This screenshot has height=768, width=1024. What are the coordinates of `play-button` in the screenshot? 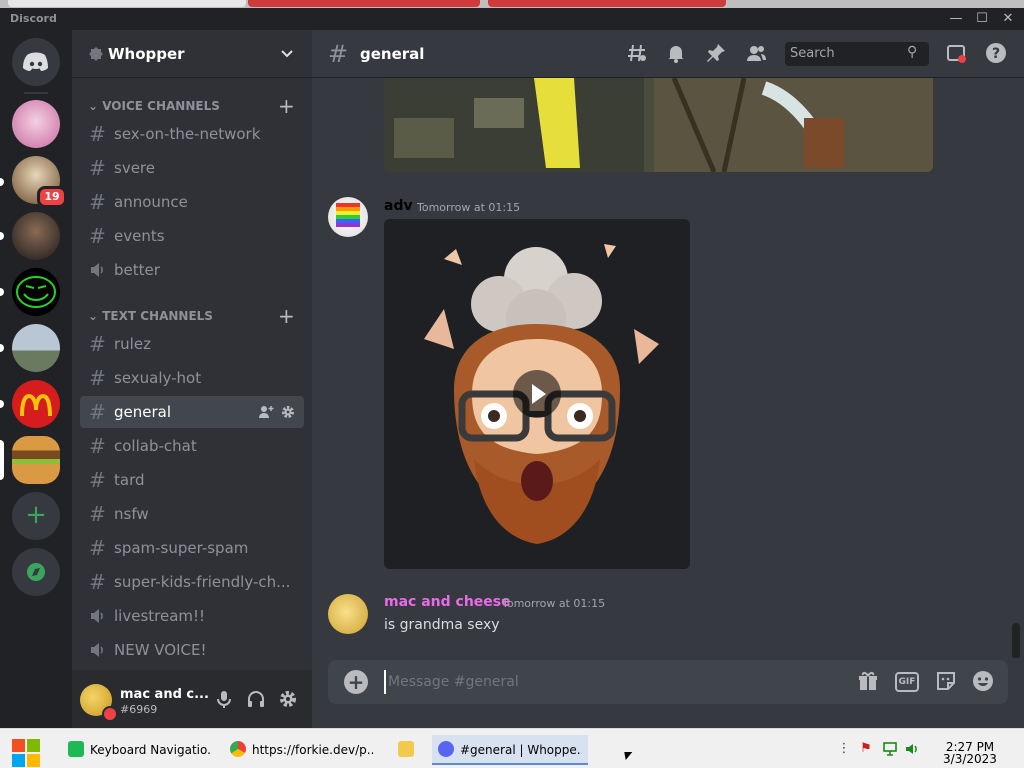 It's located at (537, 394).